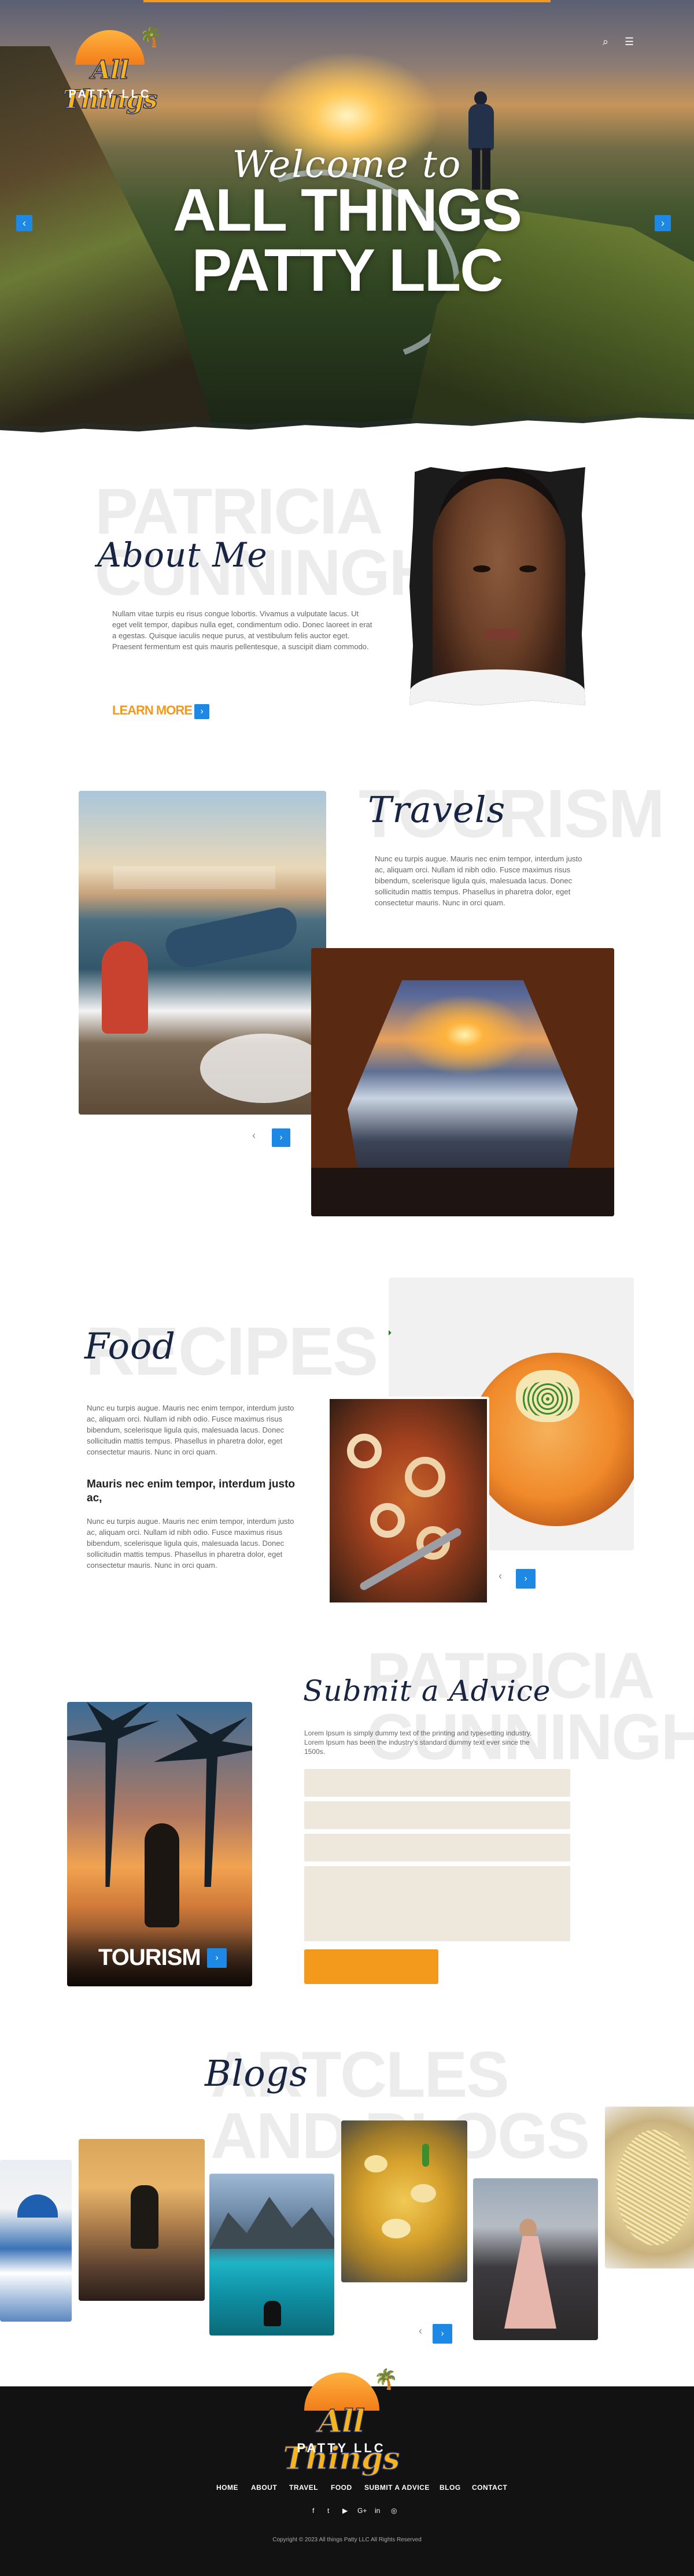  I want to click on tourism-card: TOURISM ›, so click(159, 1844).